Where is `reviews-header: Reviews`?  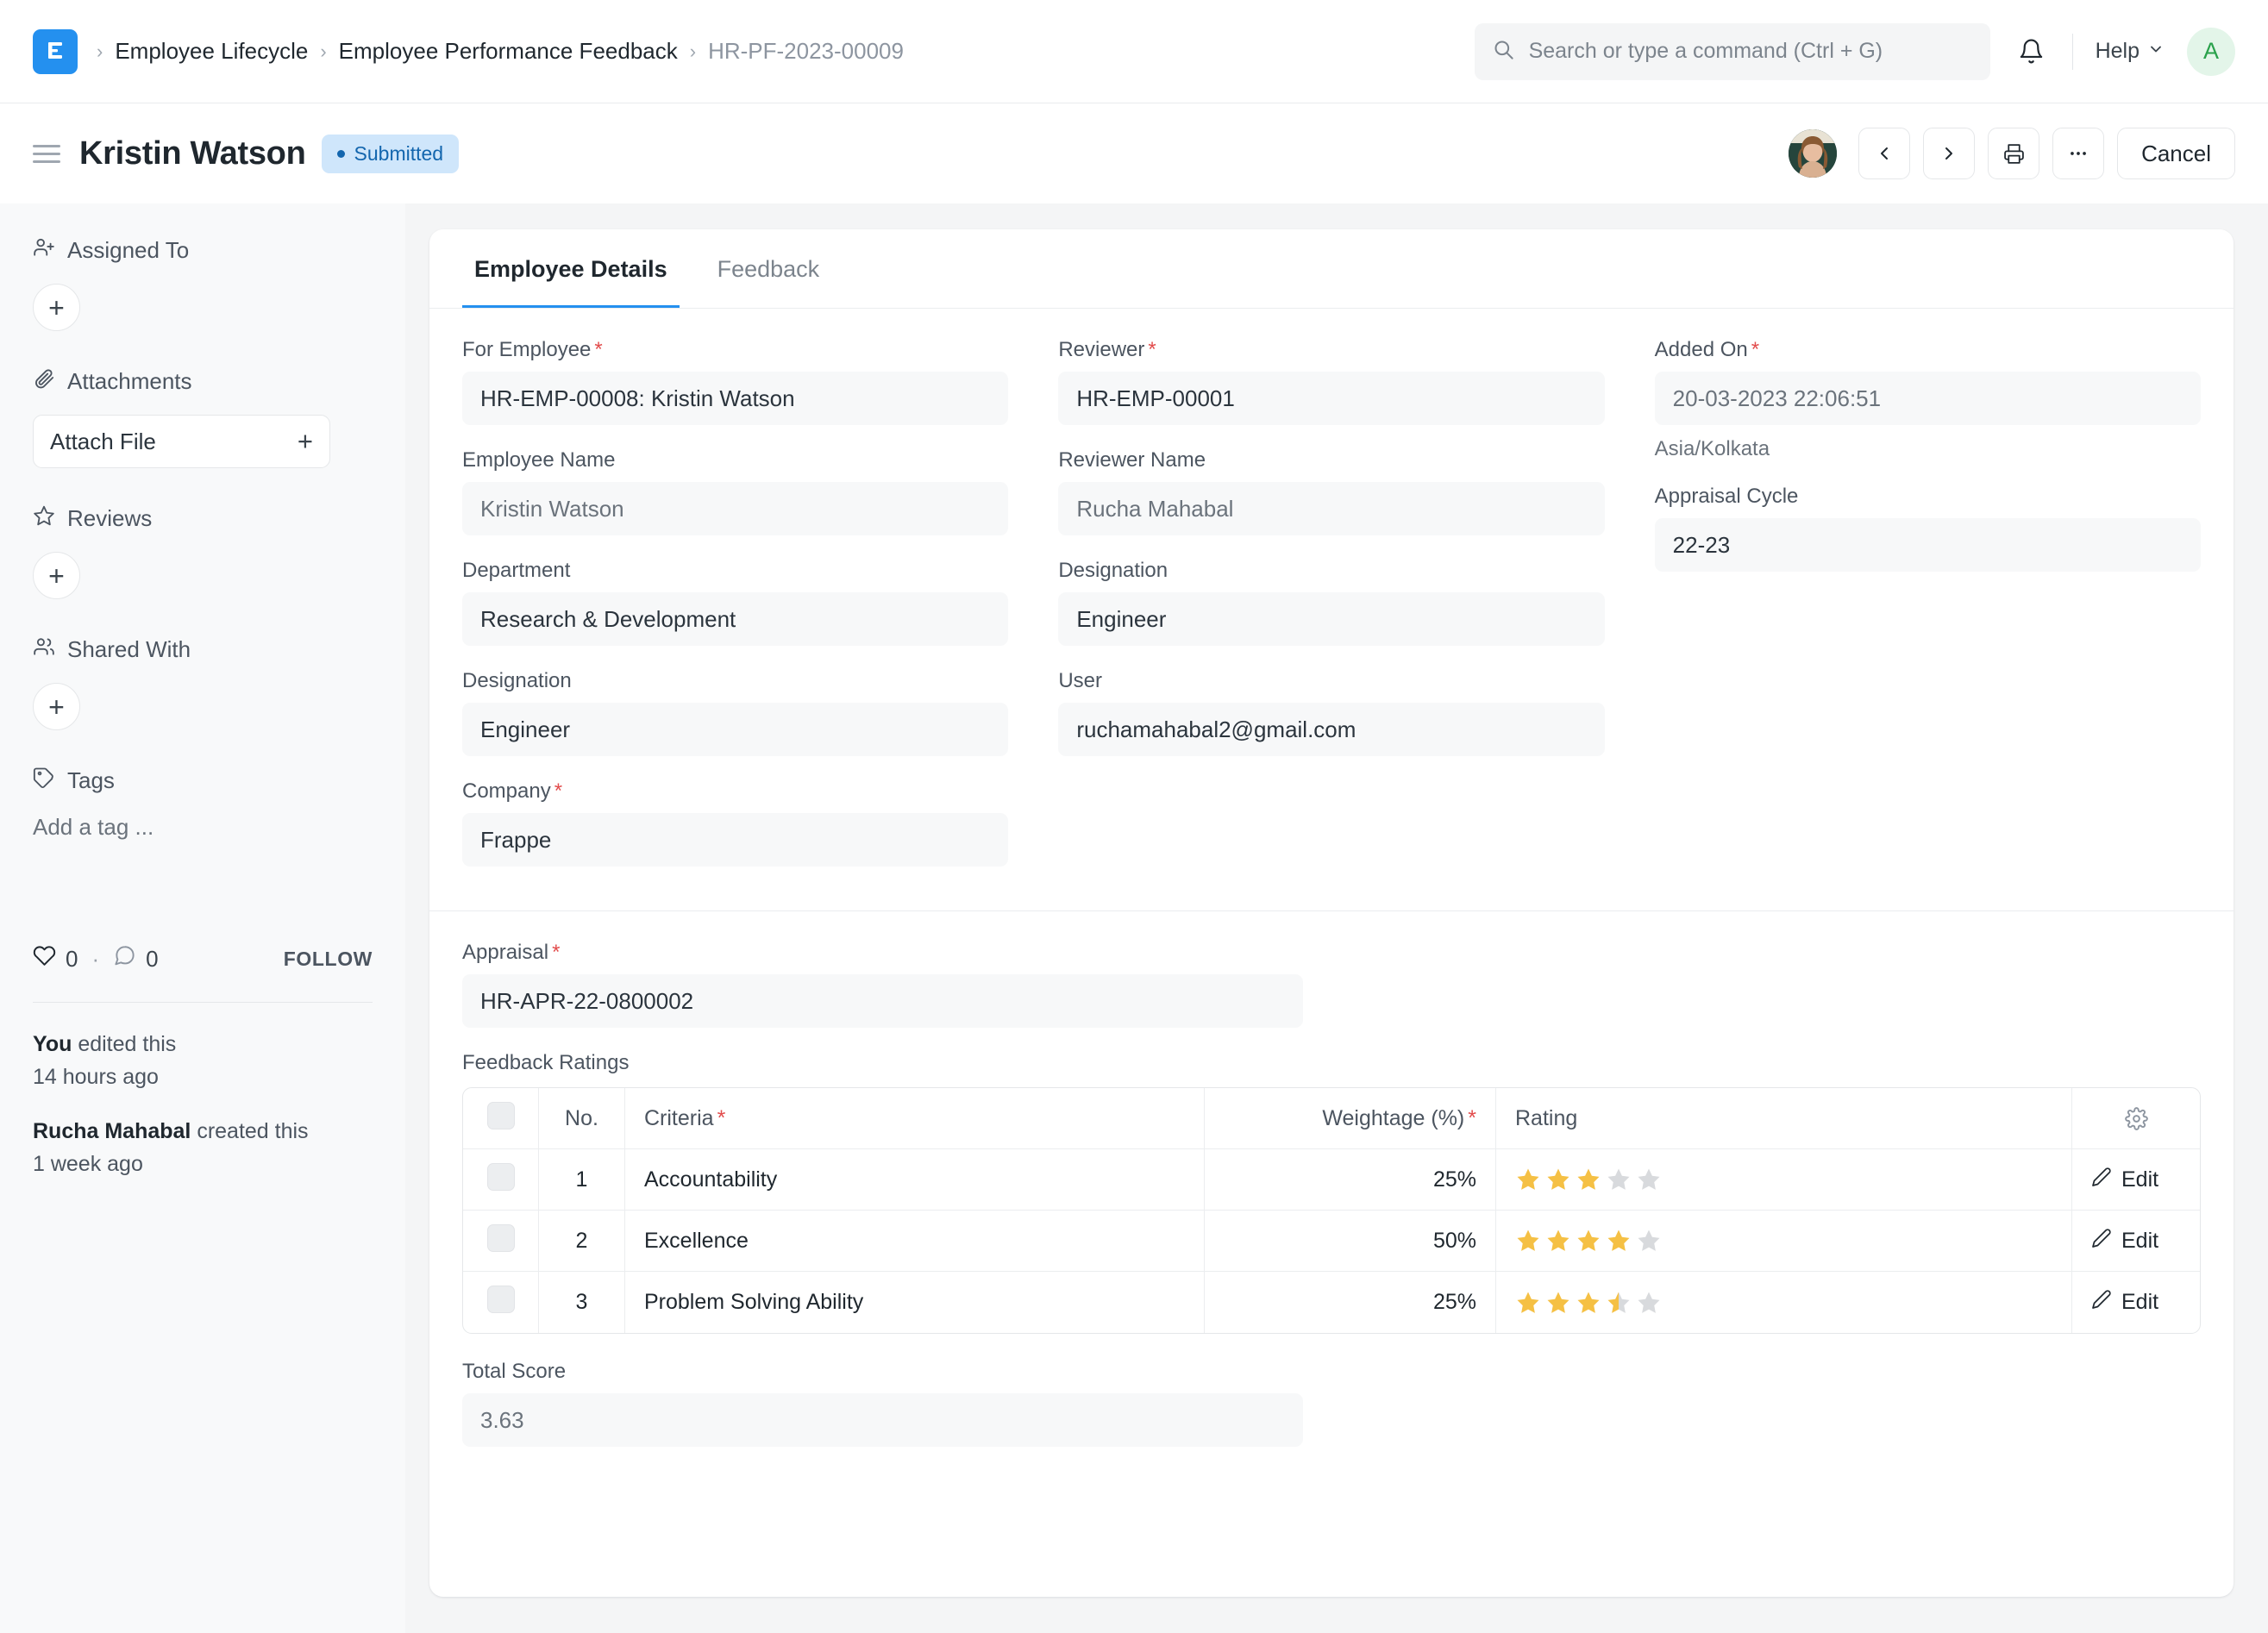
reviews-header: Reviews is located at coordinates (203, 518).